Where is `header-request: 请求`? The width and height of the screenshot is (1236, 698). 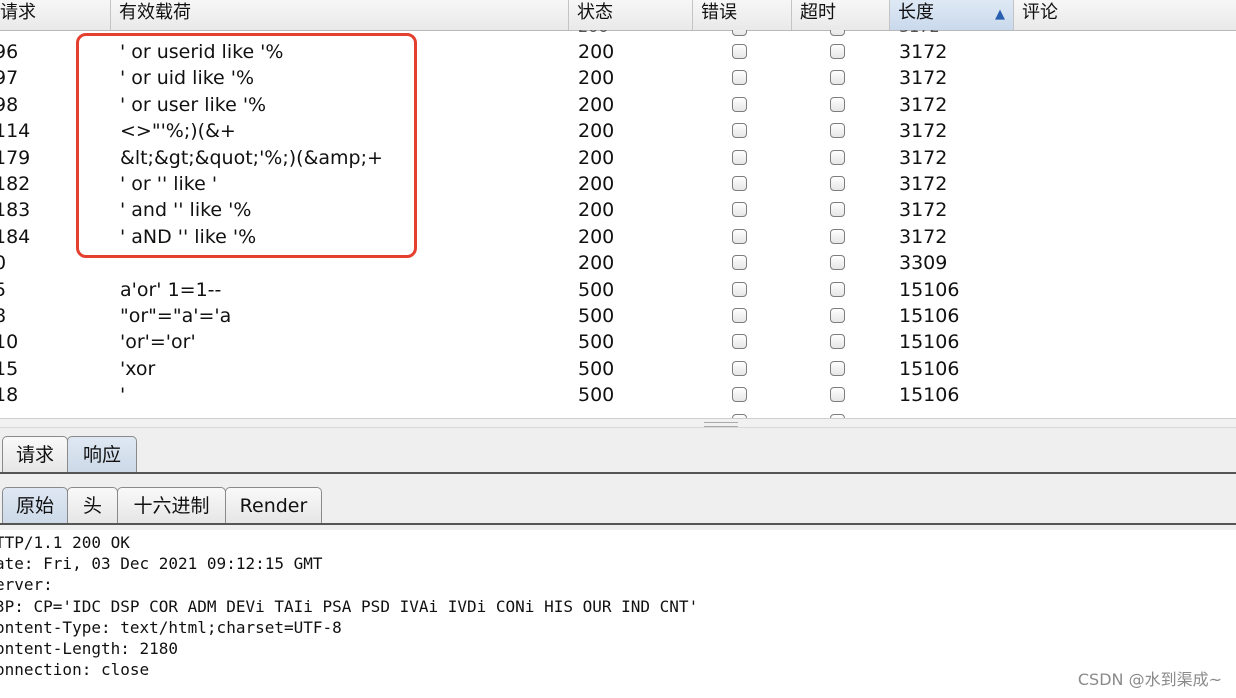 header-request: 请求 is located at coordinates (56, 15).